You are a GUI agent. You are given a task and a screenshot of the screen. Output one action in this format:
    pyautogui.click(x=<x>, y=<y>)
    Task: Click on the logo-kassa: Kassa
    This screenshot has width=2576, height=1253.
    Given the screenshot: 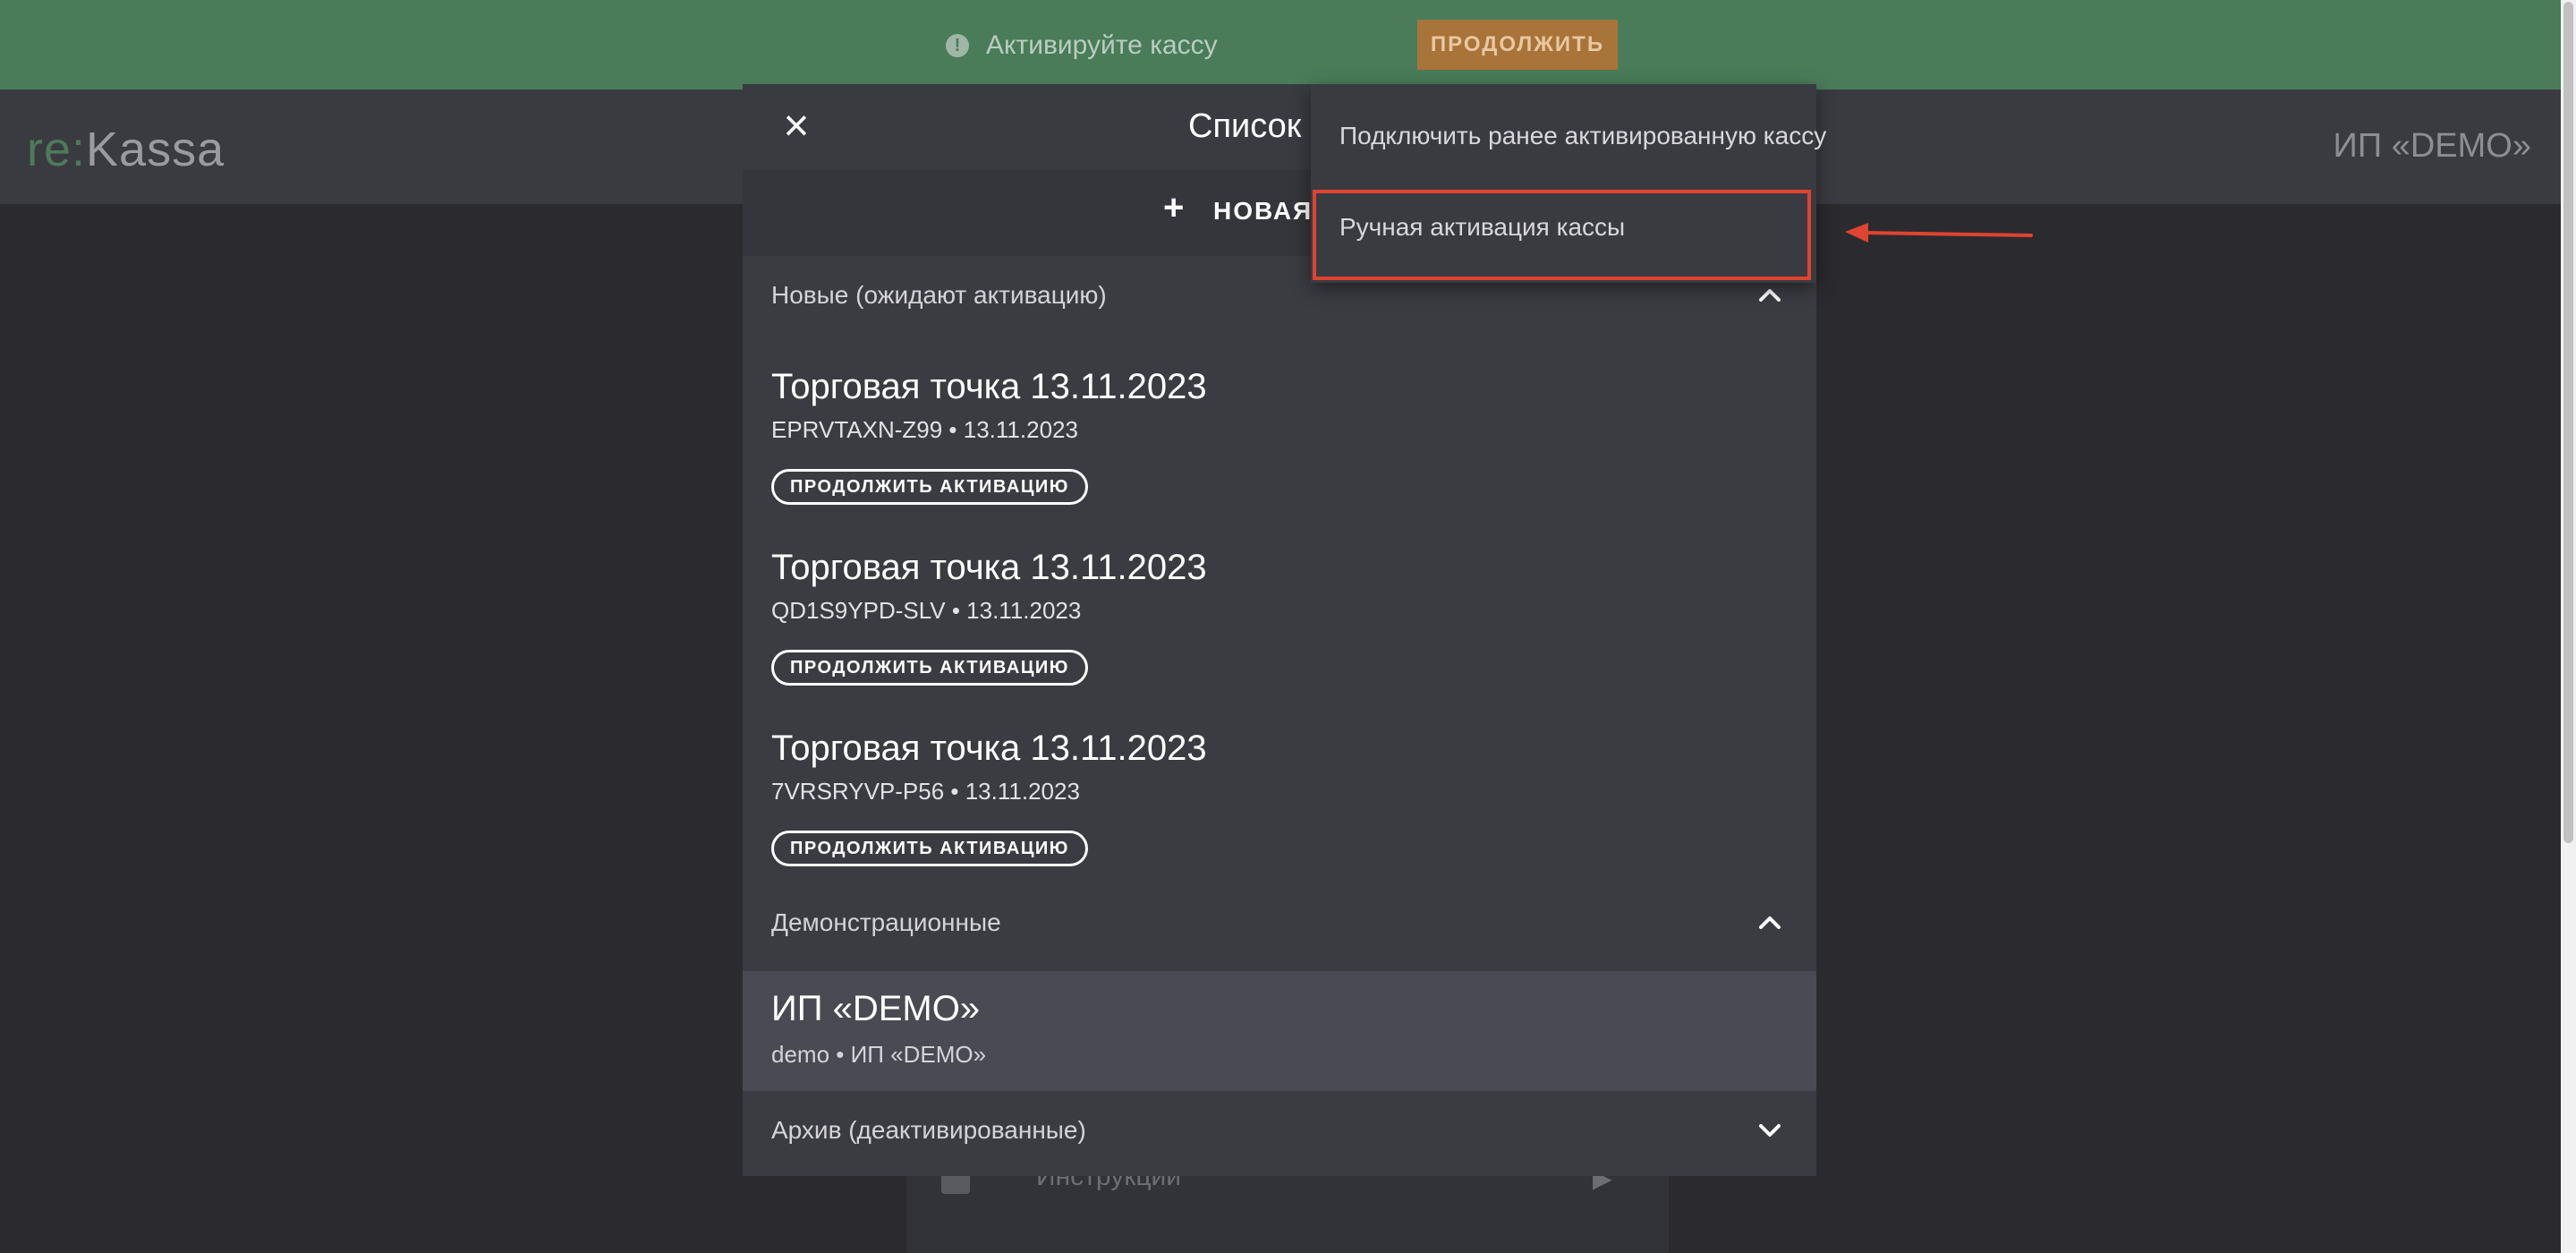 What is the action you would take?
    pyautogui.click(x=155, y=149)
    